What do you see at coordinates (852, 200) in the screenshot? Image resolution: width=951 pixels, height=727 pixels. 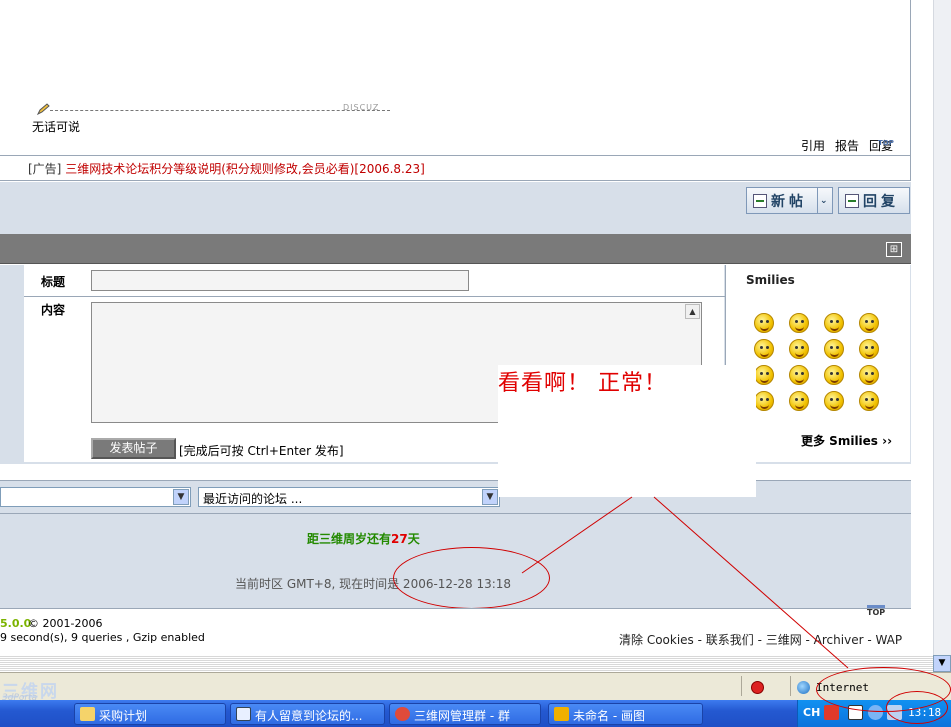 I see `reply-icon` at bounding box center [852, 200].